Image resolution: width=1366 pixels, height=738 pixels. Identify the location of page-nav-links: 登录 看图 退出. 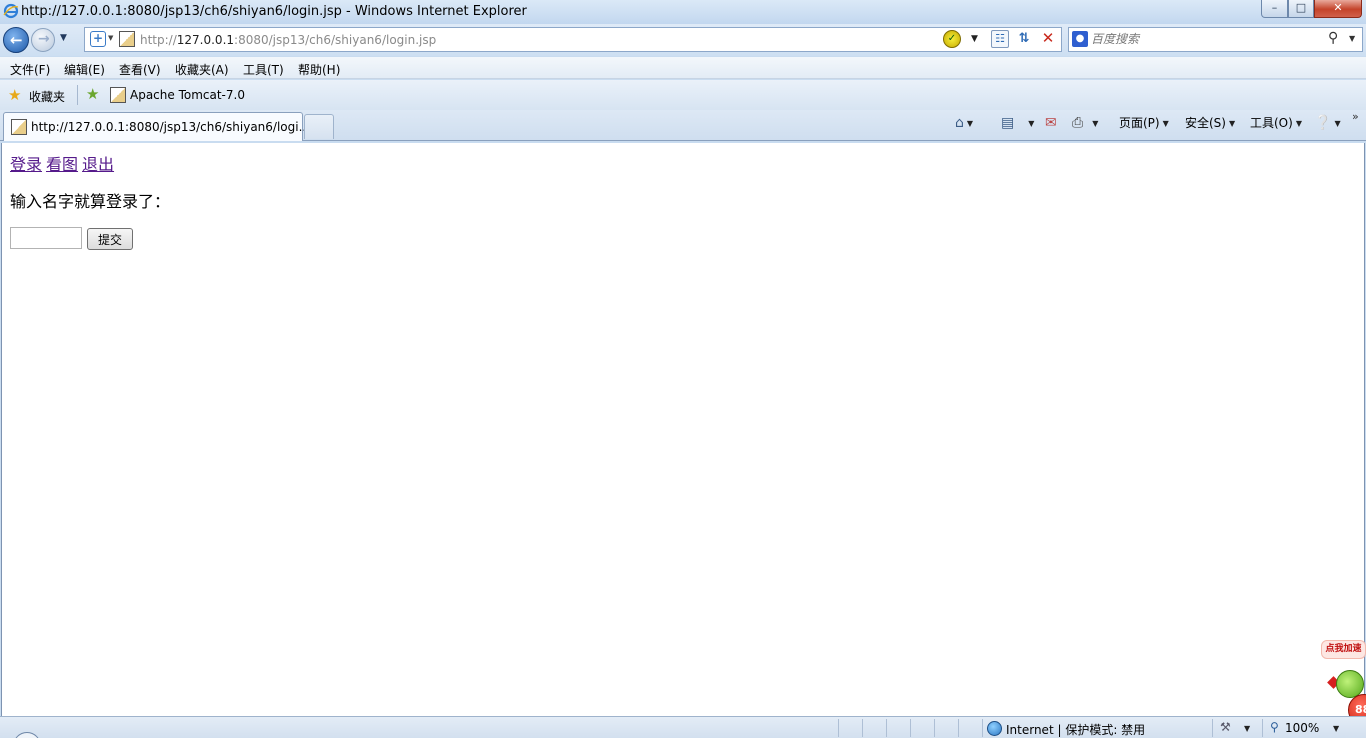
(64, 163).